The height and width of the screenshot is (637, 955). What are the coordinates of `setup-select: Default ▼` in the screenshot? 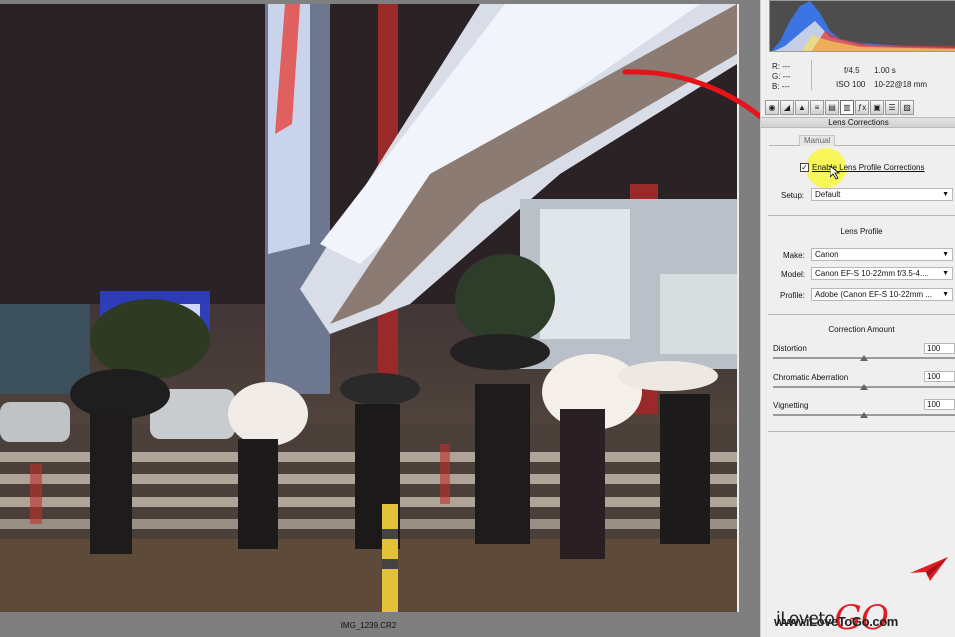 It's located at (882, 194).